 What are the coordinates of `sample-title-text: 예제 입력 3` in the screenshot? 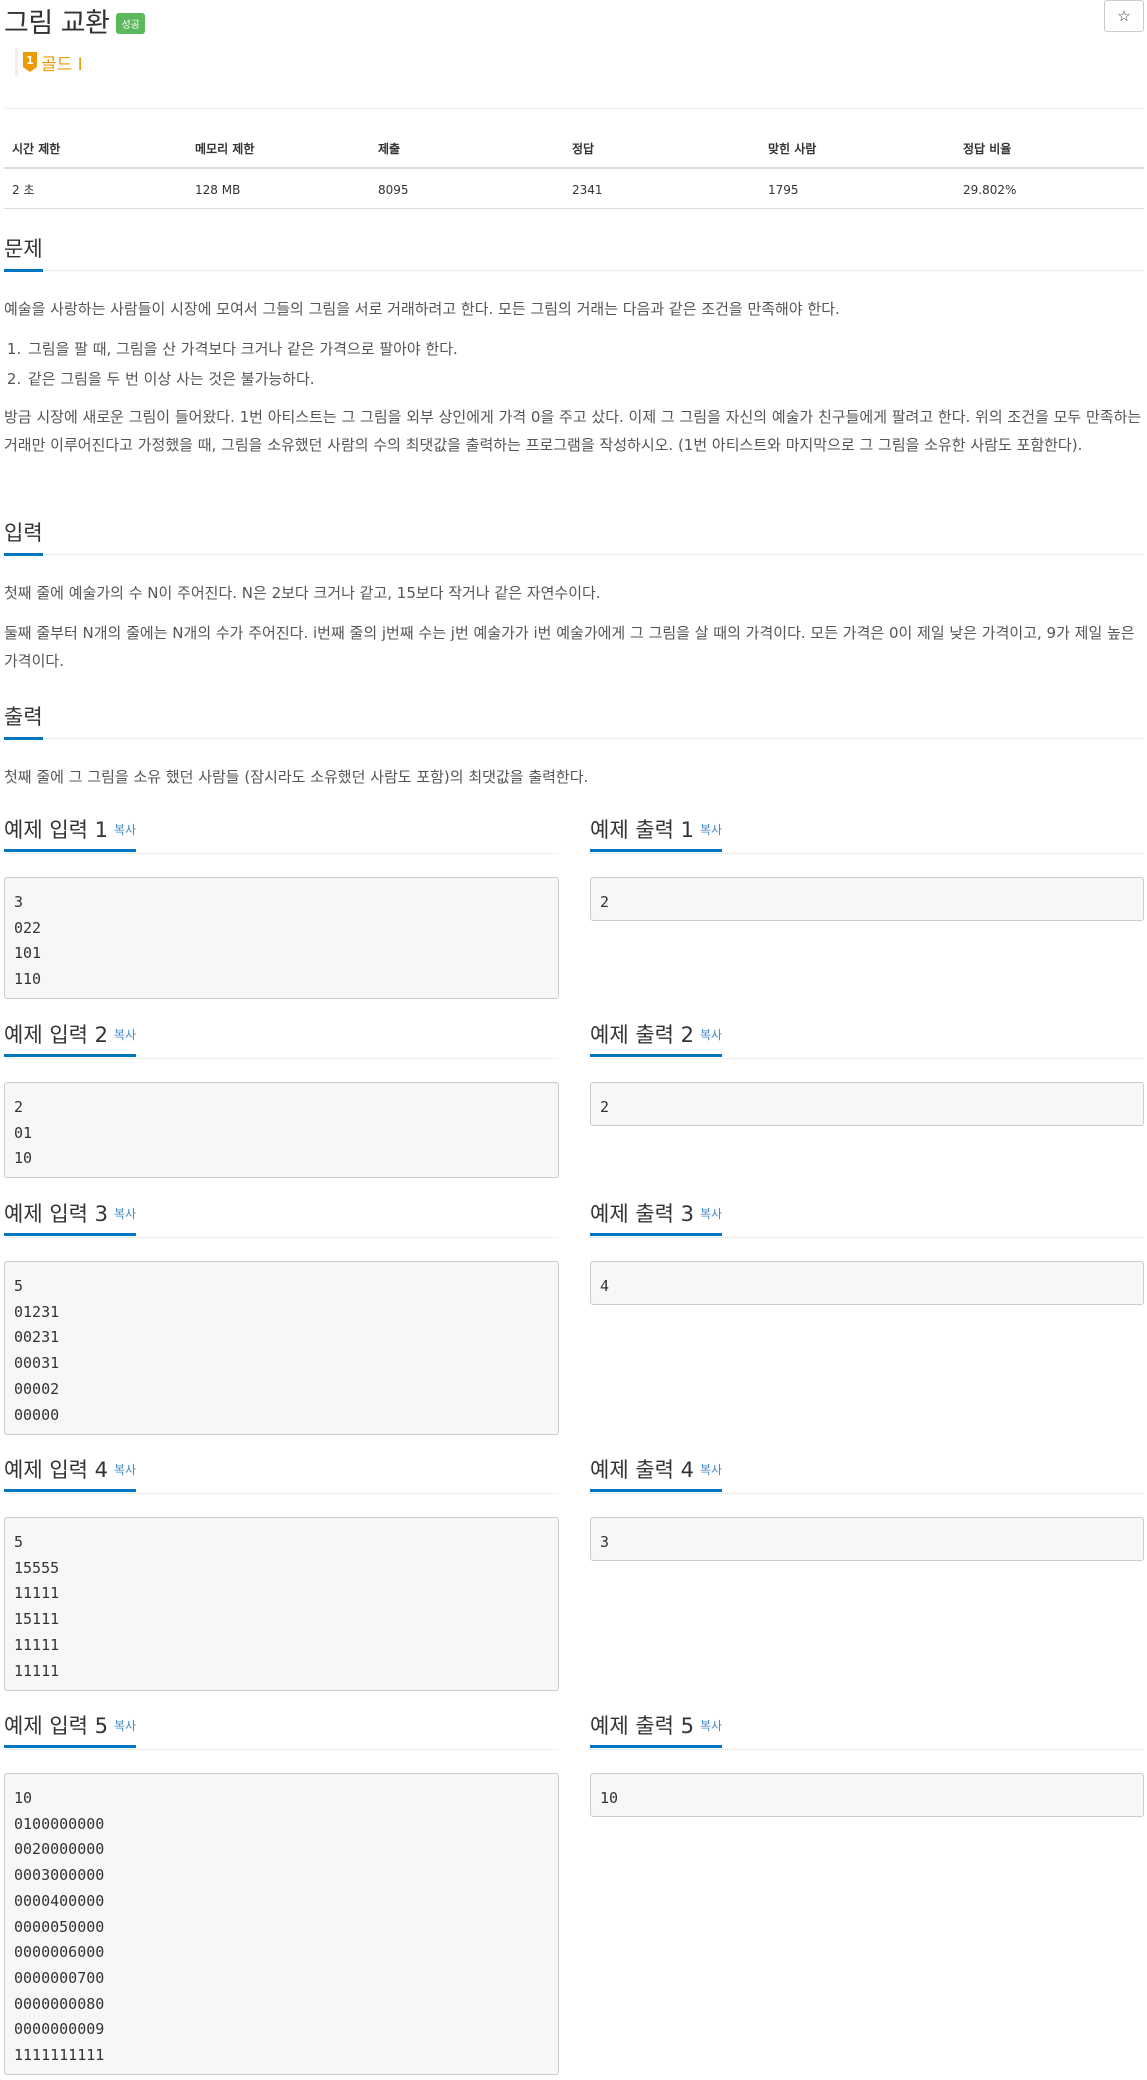 It's located at (56, 1214).